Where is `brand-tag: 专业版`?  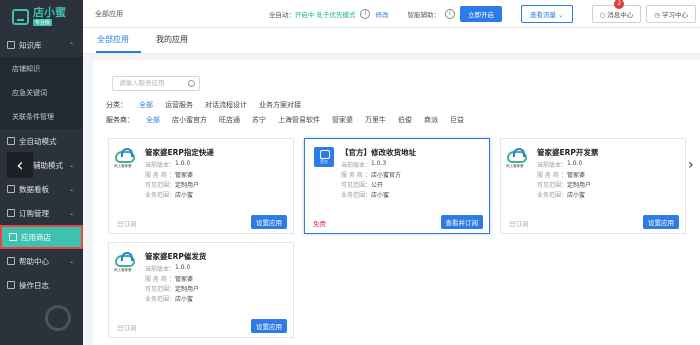 brand-tag: 专业版 is located at coordinates (43, 22).